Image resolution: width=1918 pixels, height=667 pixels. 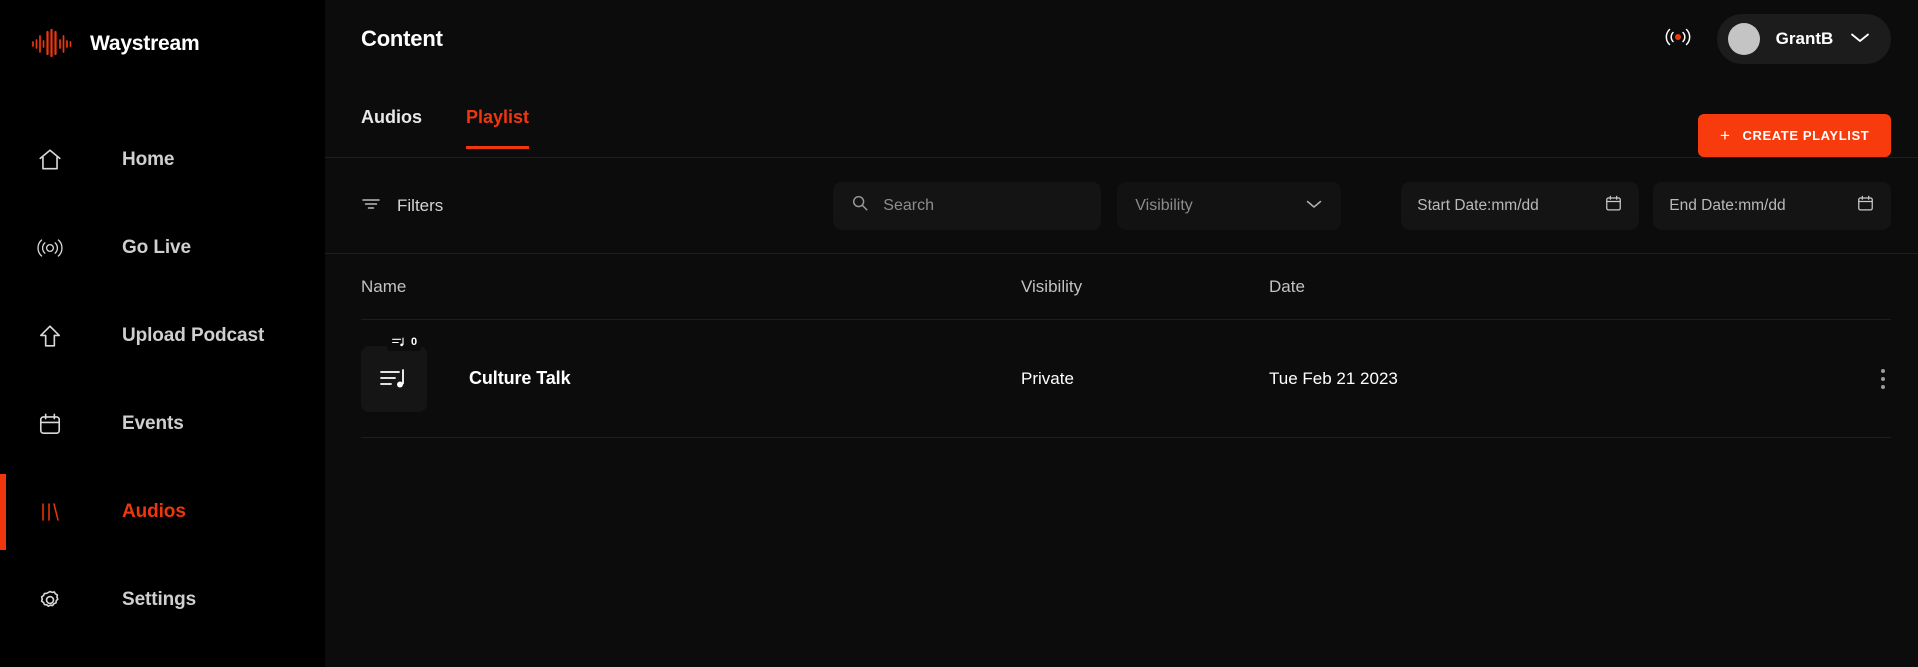 What do you see at coordinates (145, 43) in the screenshot?
I see `brand-name: Waystream` at bounding box center [145, 43].